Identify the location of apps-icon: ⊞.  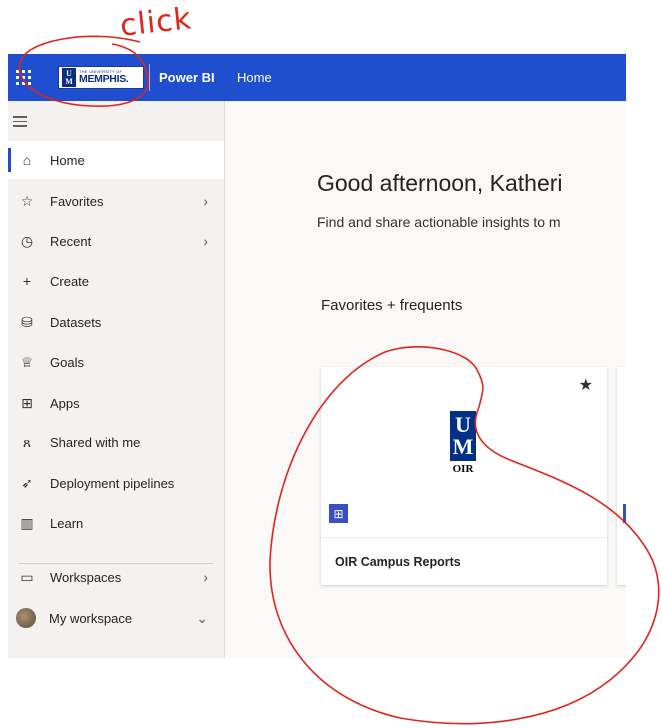
(27, 402).